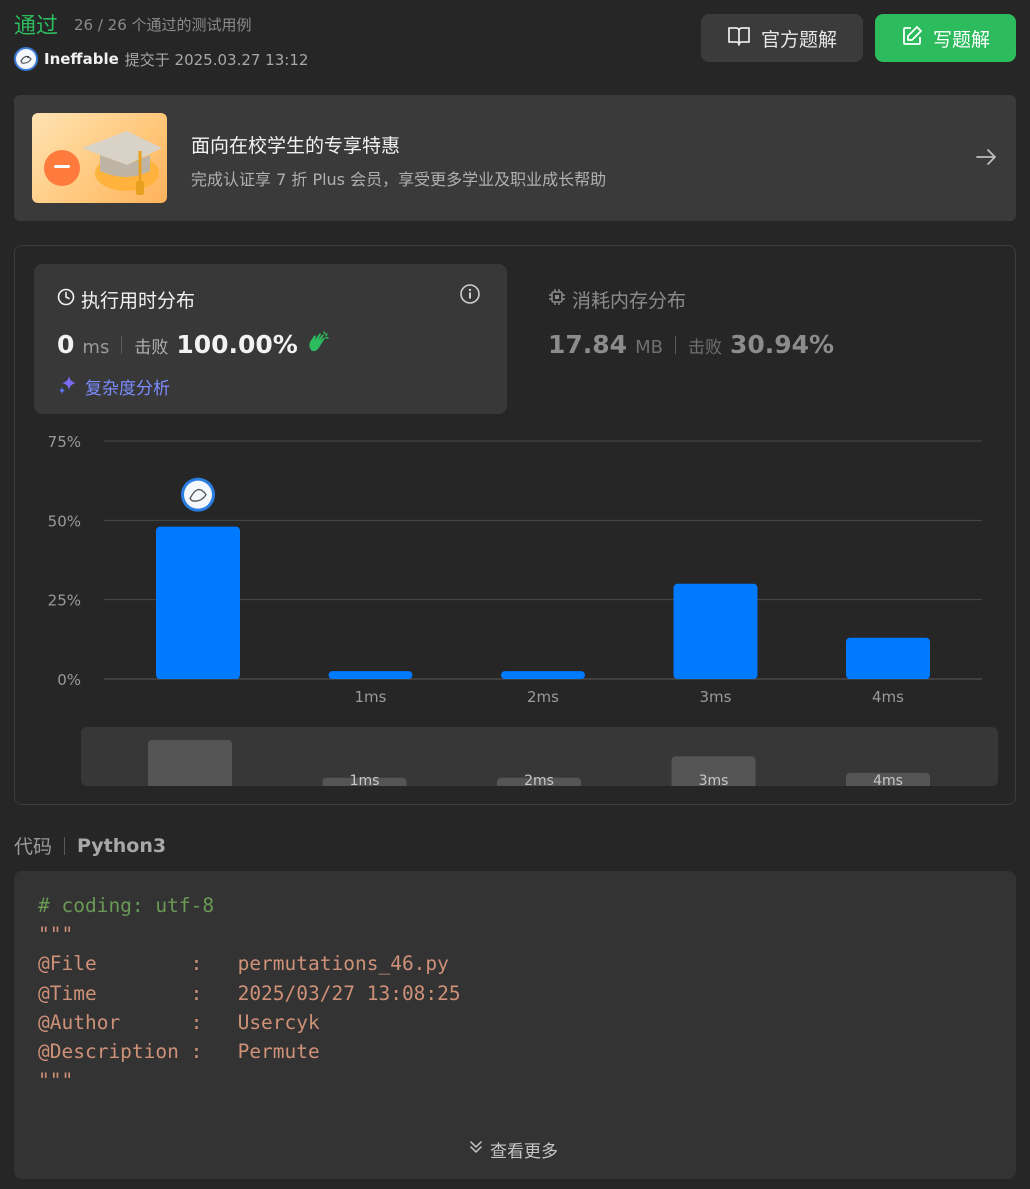  What do you see at coordinates (543, 697) in the screenshot?
I see `x-tick-label: 2ms` at bounding box center [543, 697].